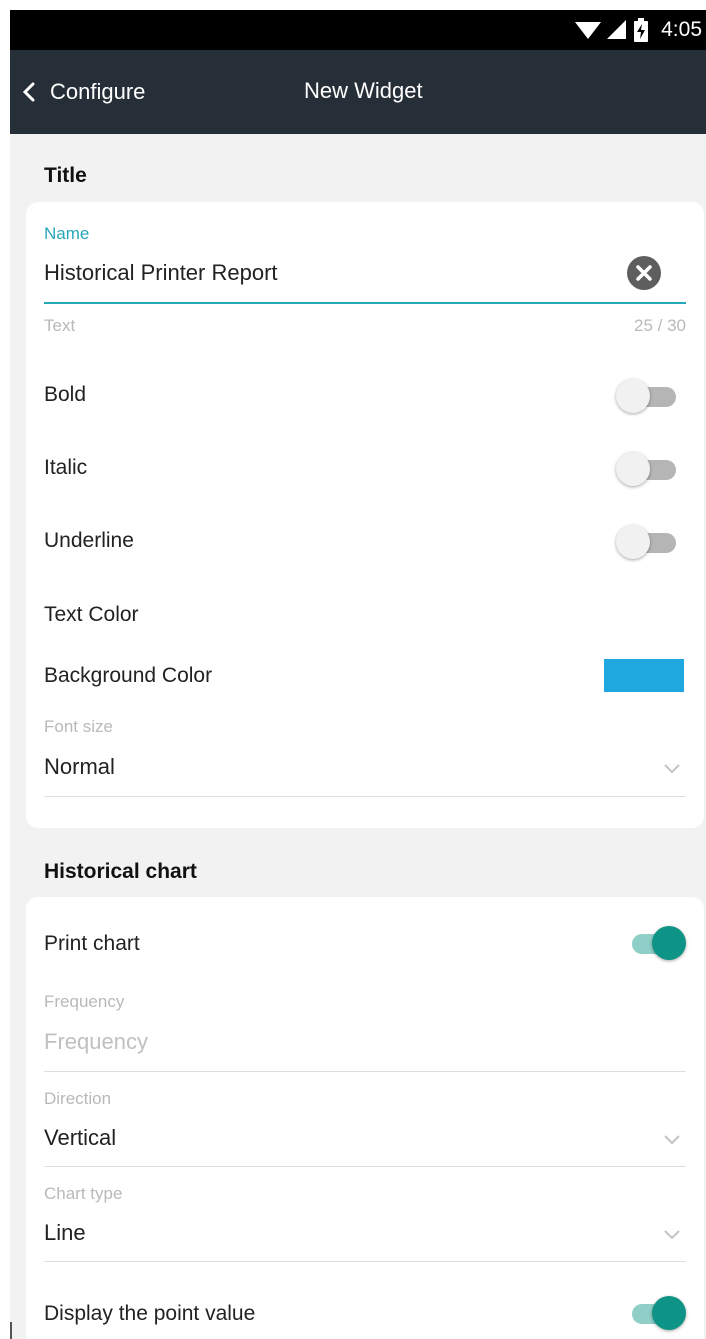 The height and width of the screenshot is (1339, 706). Describe the element at coordinates (681, 29) in the screenshot. I see `status-time: 4:05` at that location.